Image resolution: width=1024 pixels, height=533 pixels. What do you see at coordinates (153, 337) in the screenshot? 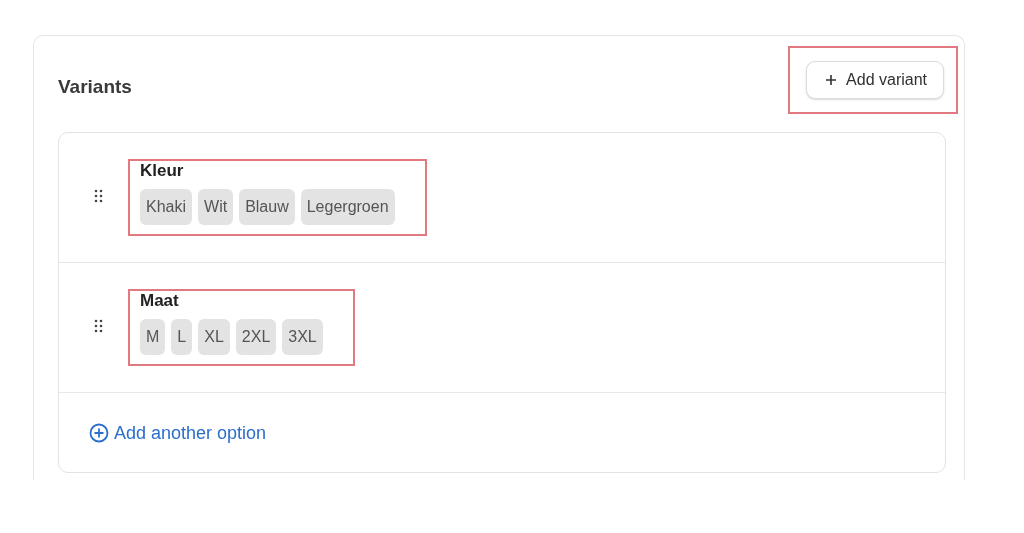
I see `value-tag: M` at bounding box center [153, 337].